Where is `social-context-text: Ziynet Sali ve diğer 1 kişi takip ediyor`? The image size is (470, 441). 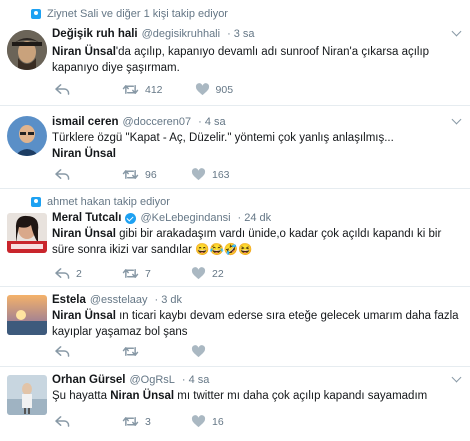 social-context-text: Ziynet Sali ve diğer 1 kişi takip ediyor is located at coordinates (137, 14).